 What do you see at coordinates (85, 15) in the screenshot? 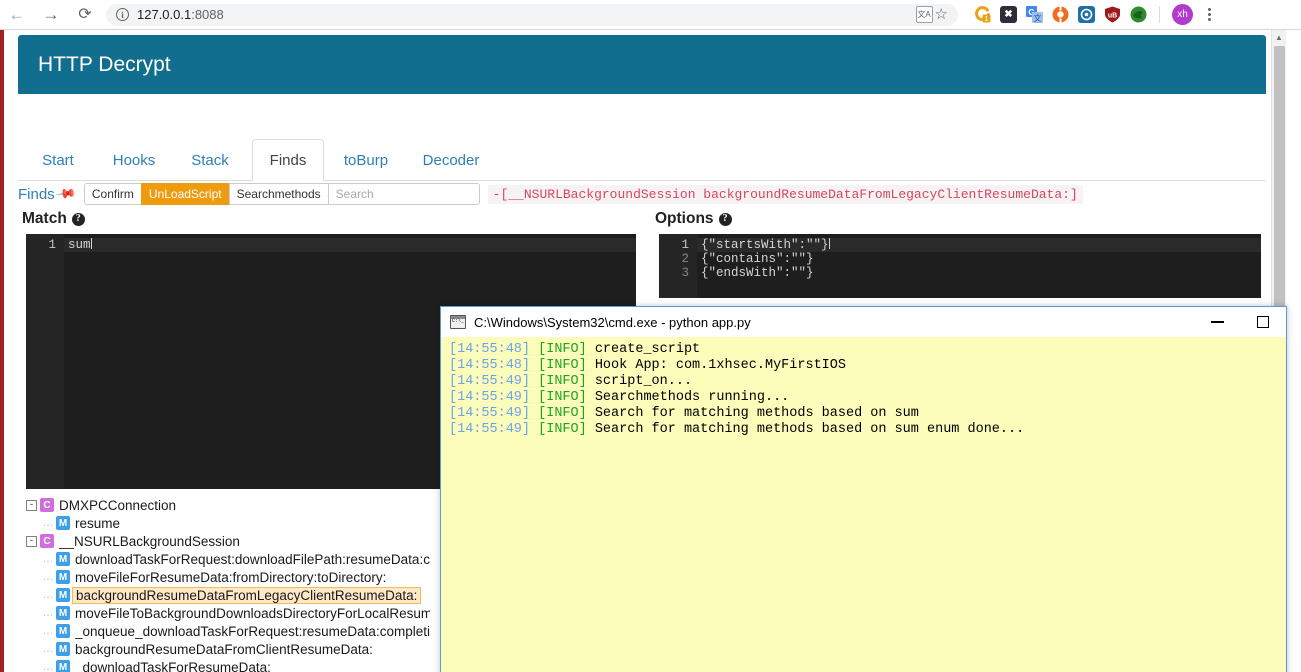
I see `reload-button: ⟳` at bounding box center [85, 15].